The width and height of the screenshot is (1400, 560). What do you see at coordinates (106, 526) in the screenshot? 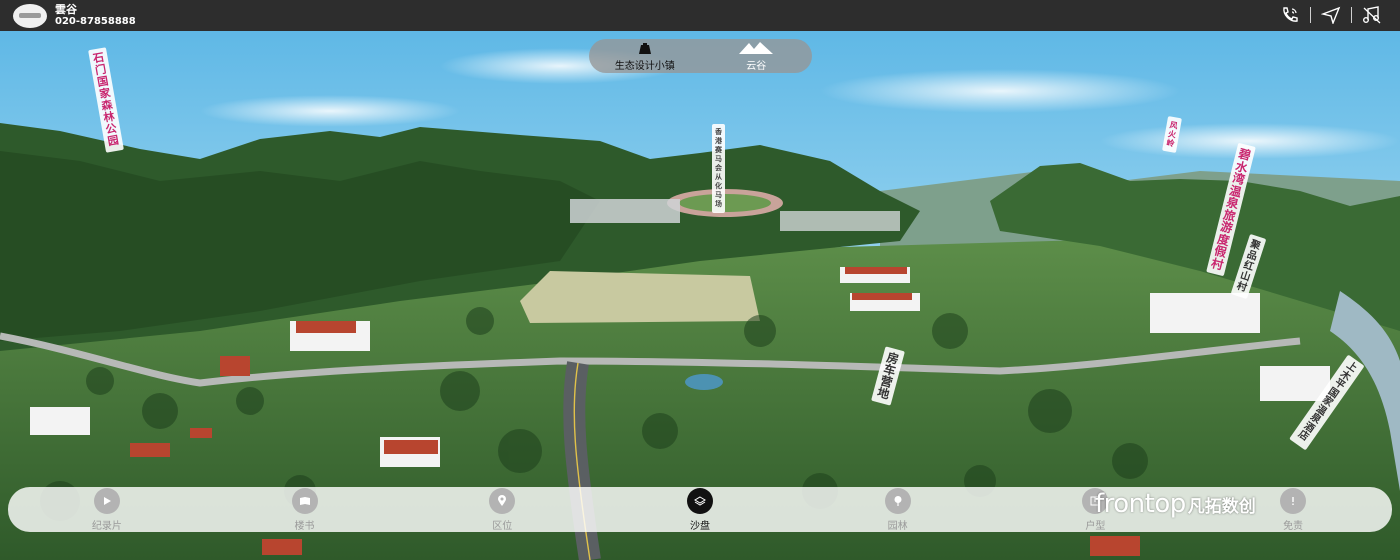
I see `nav-documentary-label: 纪录片` at bounding box center [106, 526].